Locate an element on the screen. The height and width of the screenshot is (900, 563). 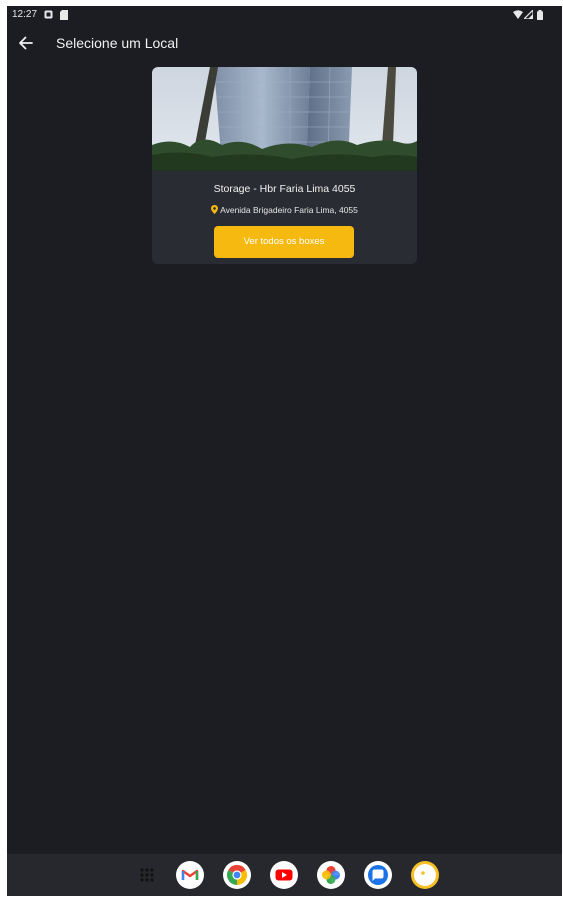
app-bar: Selecione um Local is located at coordinates (284, 44).